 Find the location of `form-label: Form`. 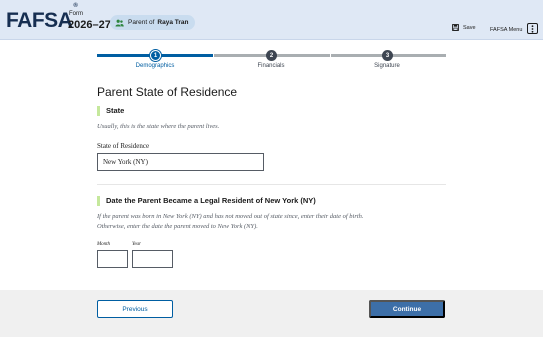

form-label: Form is located at coordinates (76, 14).